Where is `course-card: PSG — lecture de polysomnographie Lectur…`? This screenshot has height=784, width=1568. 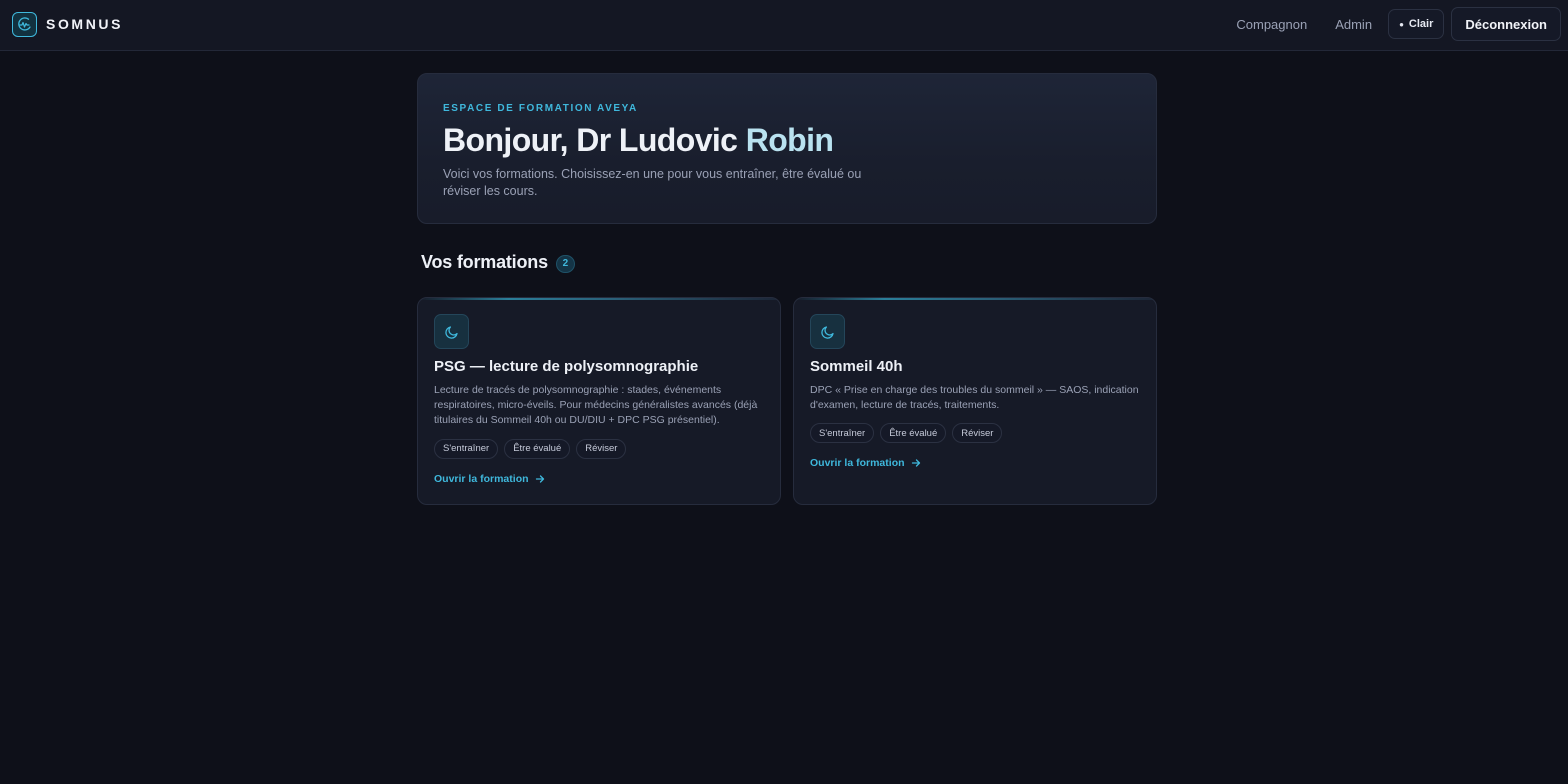 course-card: PSG — lecture de polysomnographie Lectur… is located at coordinates (599, 401).